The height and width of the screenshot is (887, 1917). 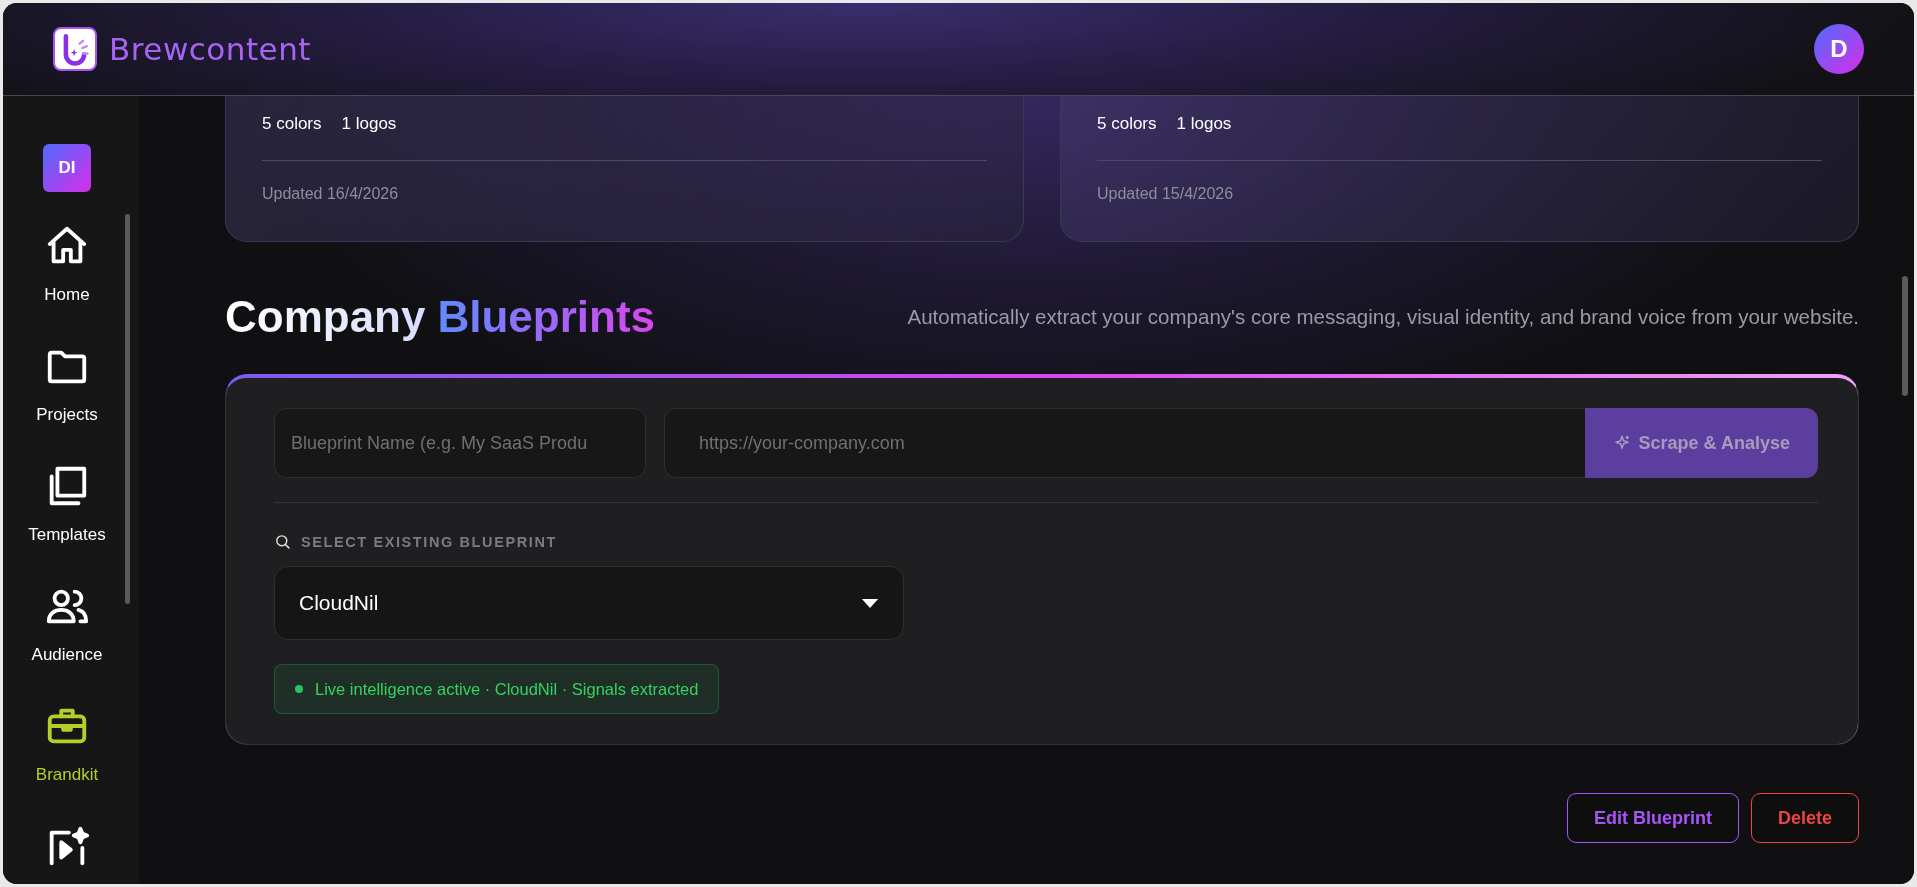 What do you see at coordinates (67, 638) in the screenshot?
I see `sidebar-item: Audience` at bounding box center [67, 638].